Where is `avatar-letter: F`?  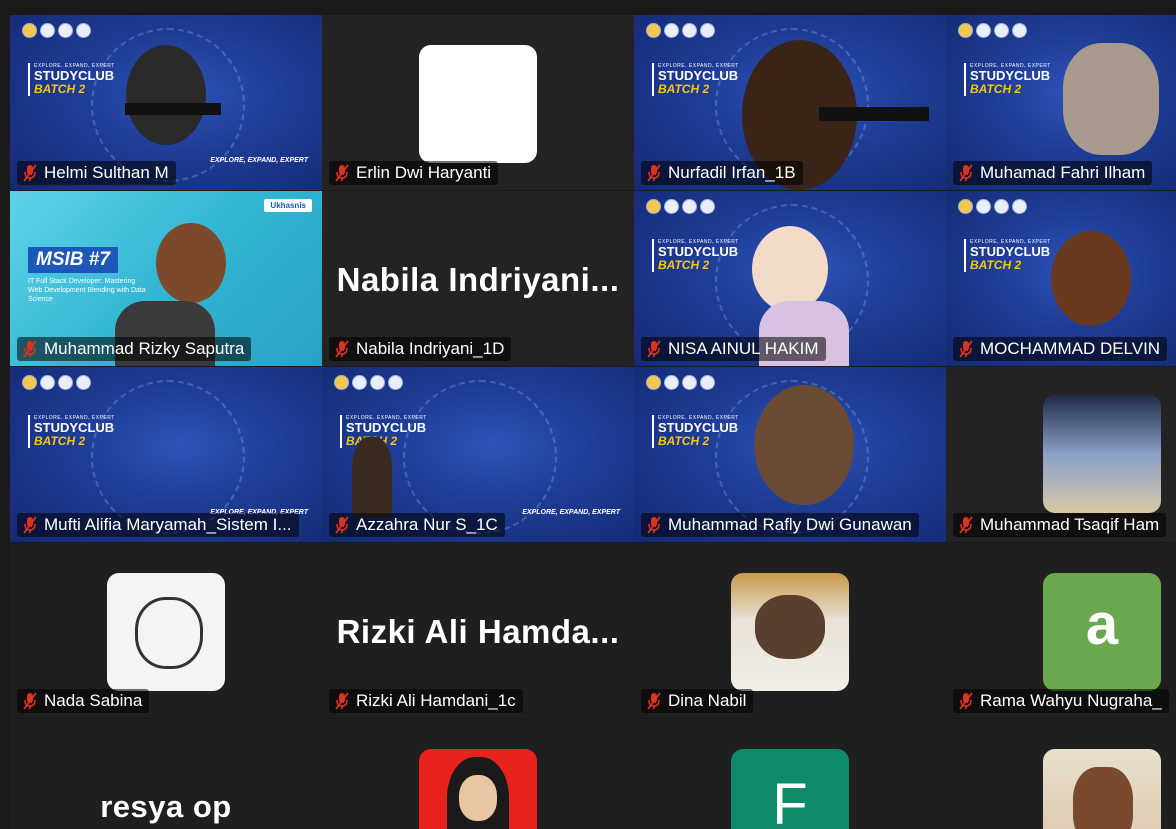
avatar-letter: F is located at coordinates (790, 800).